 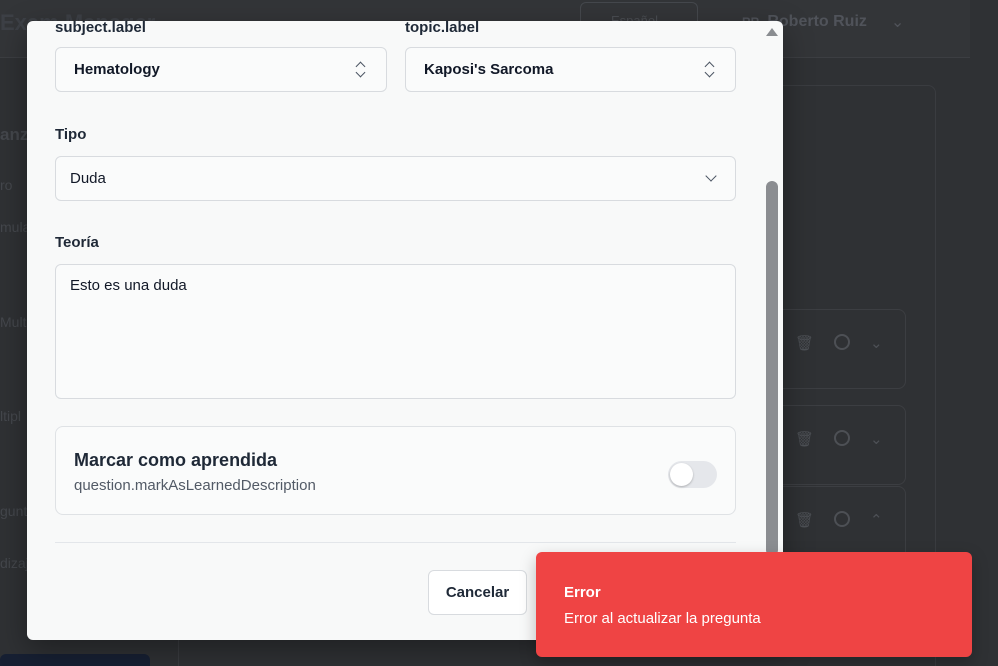 I want to click on cancel-button: Cancelar, so click(x=477, y=592).